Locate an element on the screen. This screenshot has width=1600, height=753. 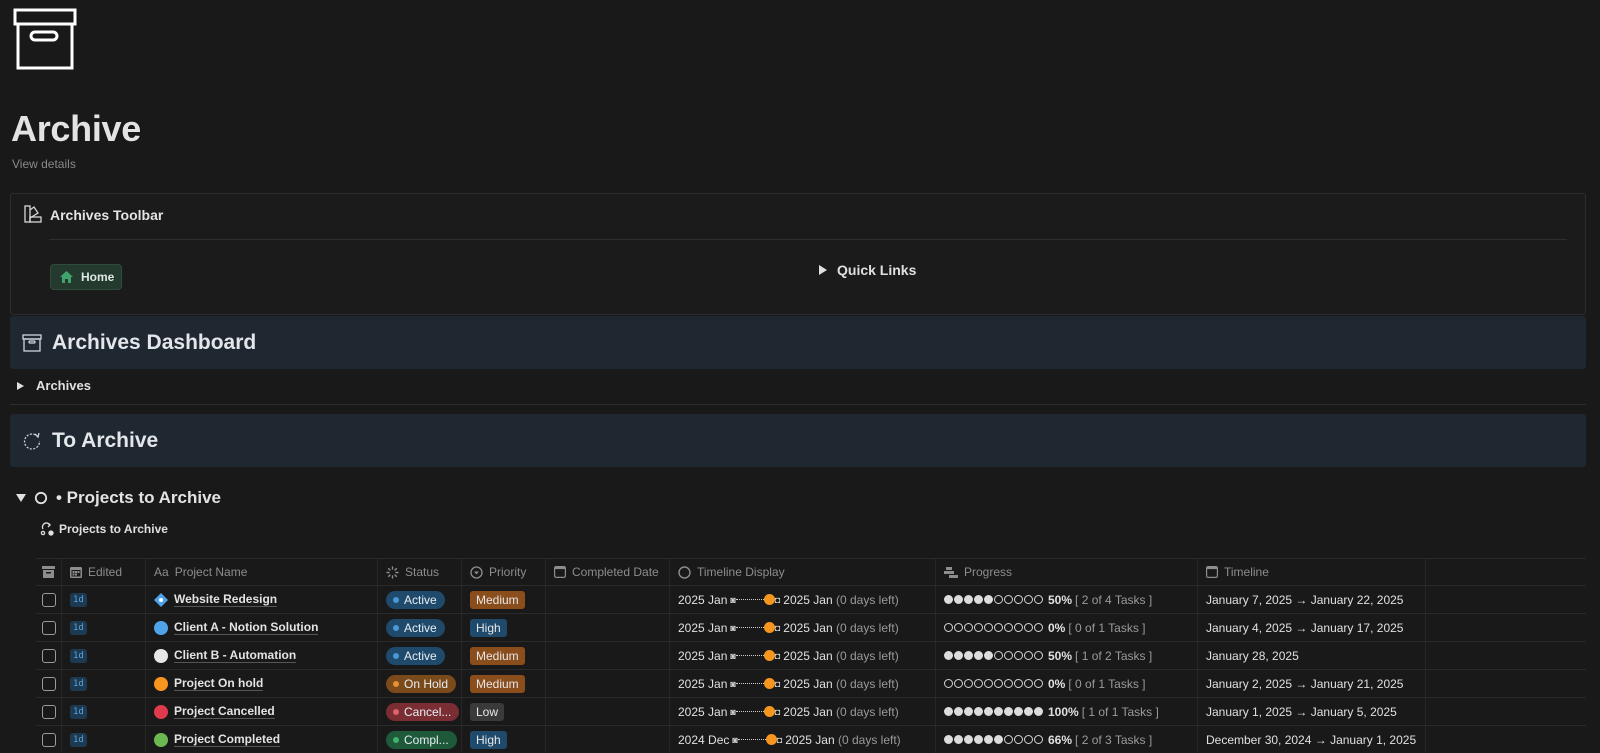
triangle-down-icon is located at coordinates (21, 498).